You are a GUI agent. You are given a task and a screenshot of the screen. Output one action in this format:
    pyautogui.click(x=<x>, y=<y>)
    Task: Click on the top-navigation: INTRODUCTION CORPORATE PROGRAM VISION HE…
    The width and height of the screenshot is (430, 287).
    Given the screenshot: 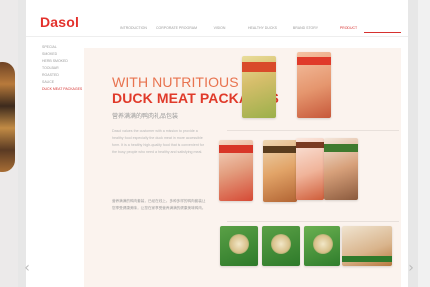 What is the action you would take?
    pyautogui.click(x=241, y=28)
    